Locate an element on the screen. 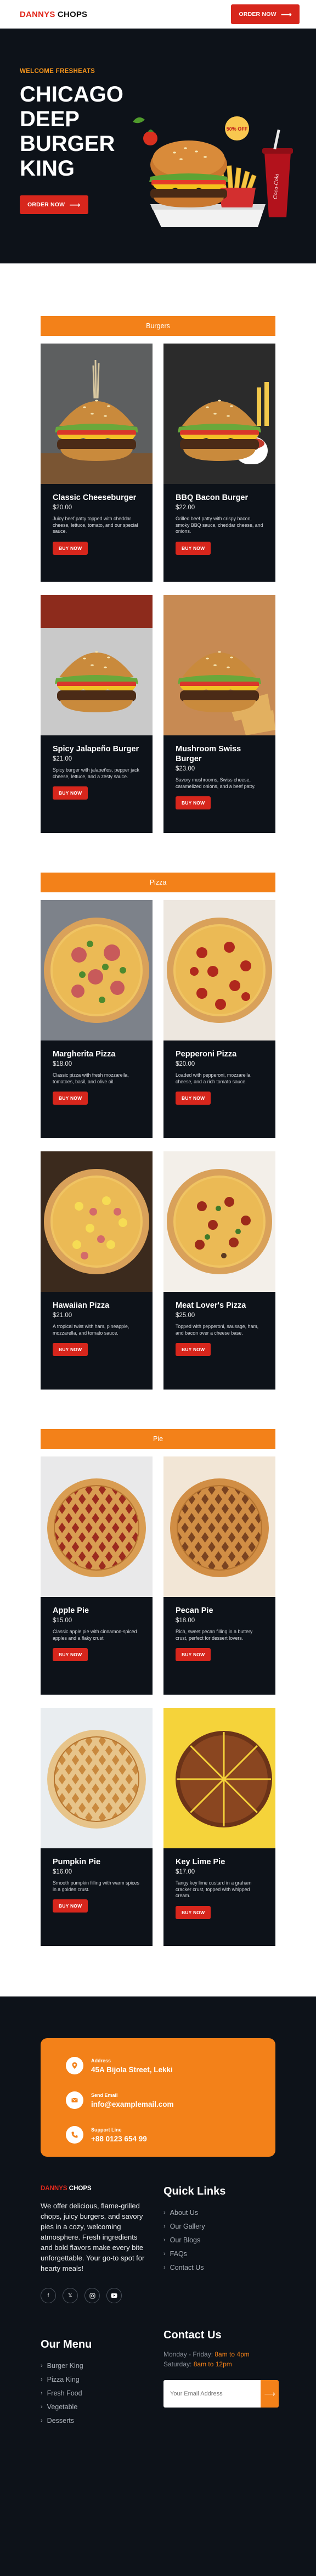 Image resolution: width=316 pixels, height=2576 pixels. item-price: $20.00 is located at coordinates (62, 507).